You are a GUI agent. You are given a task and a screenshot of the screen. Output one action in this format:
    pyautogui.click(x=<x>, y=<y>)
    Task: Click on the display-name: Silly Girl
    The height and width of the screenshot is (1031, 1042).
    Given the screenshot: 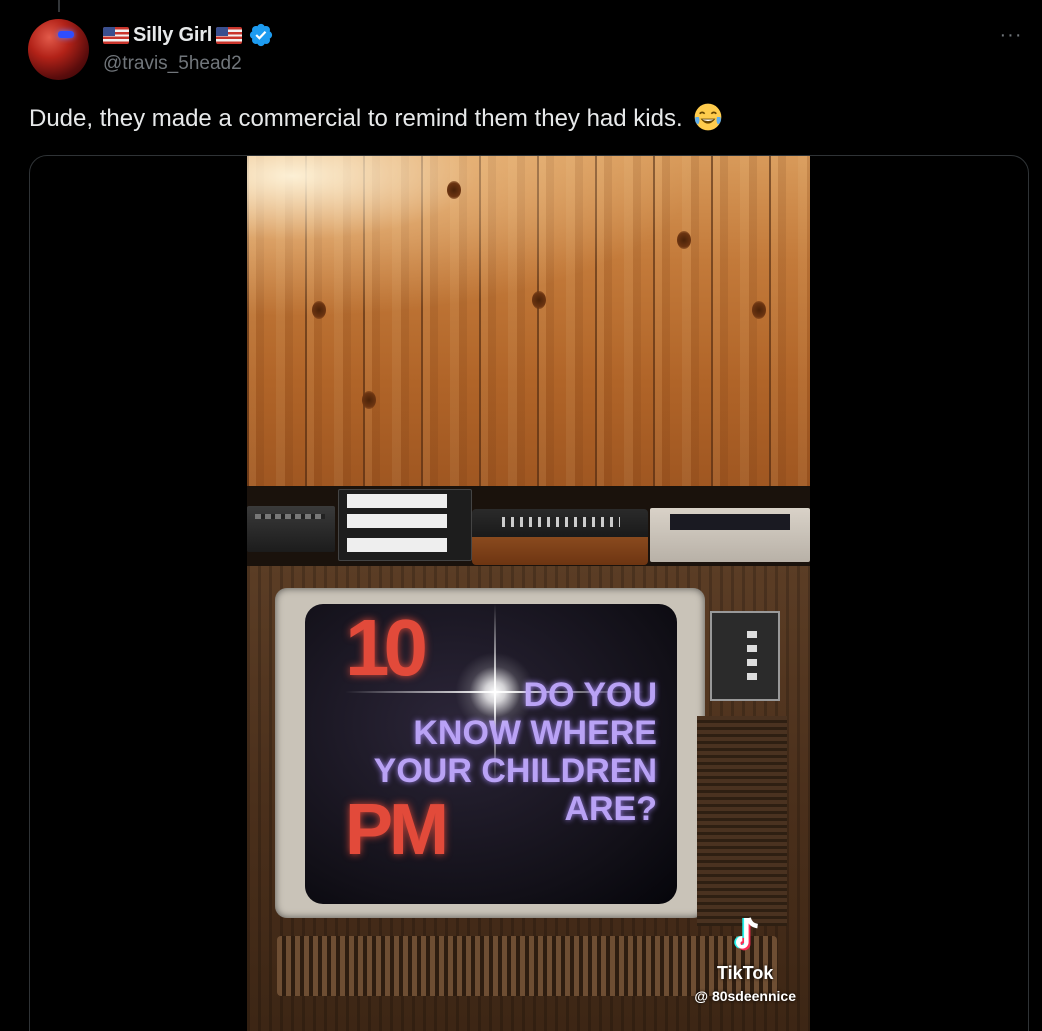 What is the action you would take?
    pyautogui.click(x=172, y=35)
    